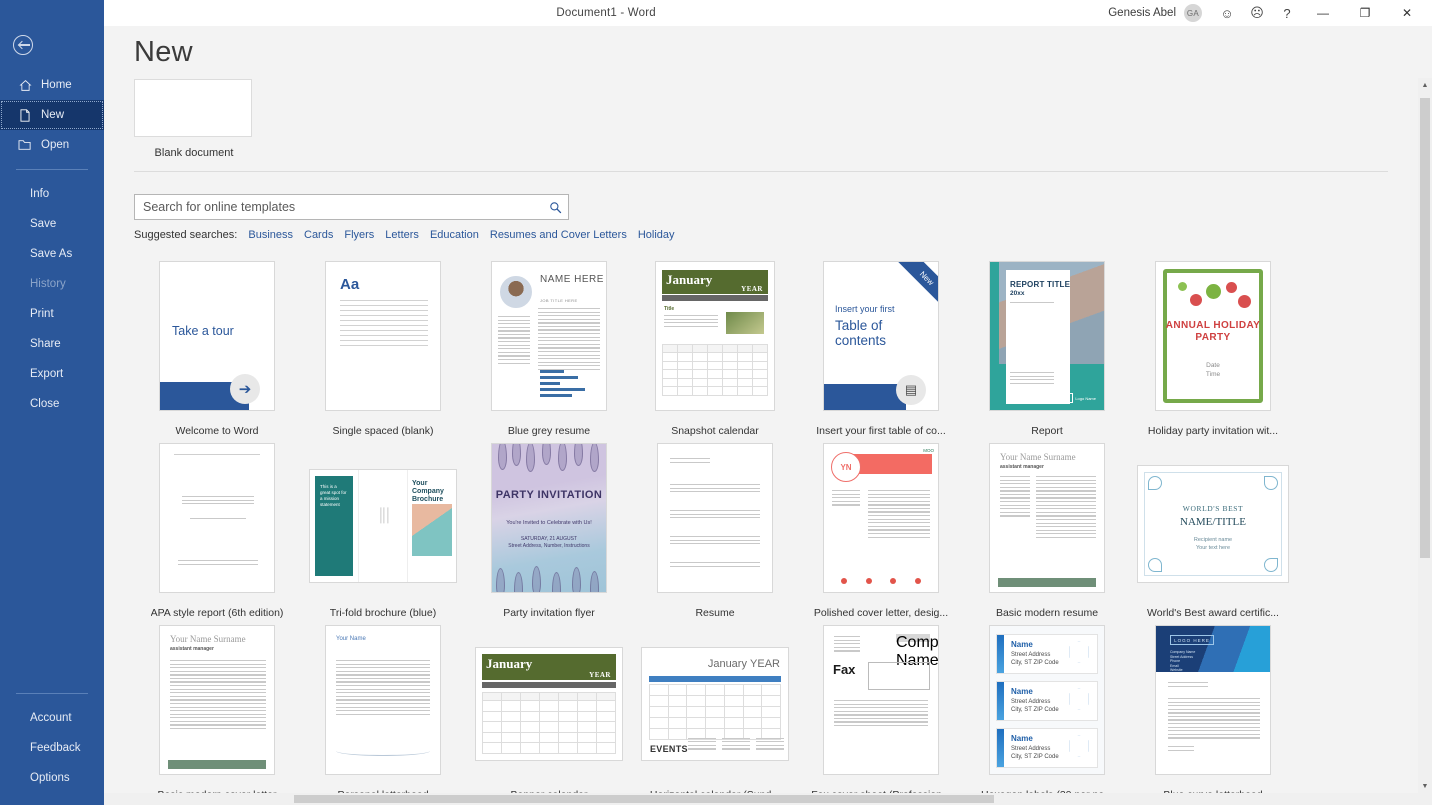  I want to click on sidebar-item-options-label: Options, so click(50, 778).